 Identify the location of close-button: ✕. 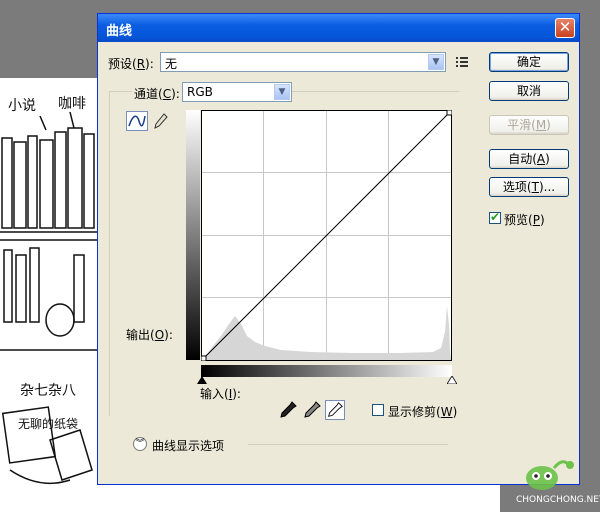
(565, 28).